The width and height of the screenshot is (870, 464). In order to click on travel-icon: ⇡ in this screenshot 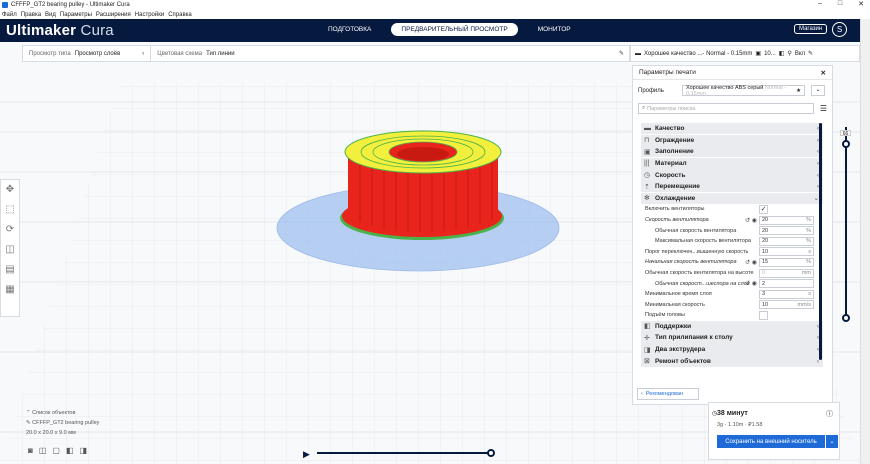, I will do `click(647, 187)`.